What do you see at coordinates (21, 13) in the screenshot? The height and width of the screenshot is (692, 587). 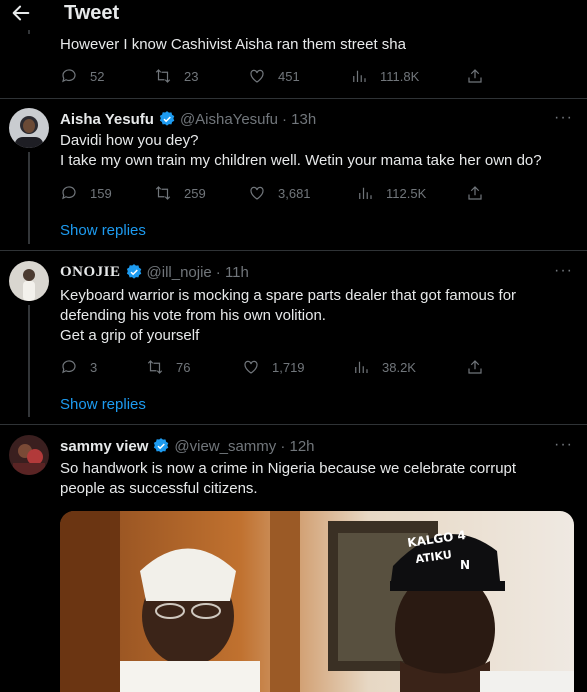 I see `arrow-left-icon` at bounding box center [21, 13].